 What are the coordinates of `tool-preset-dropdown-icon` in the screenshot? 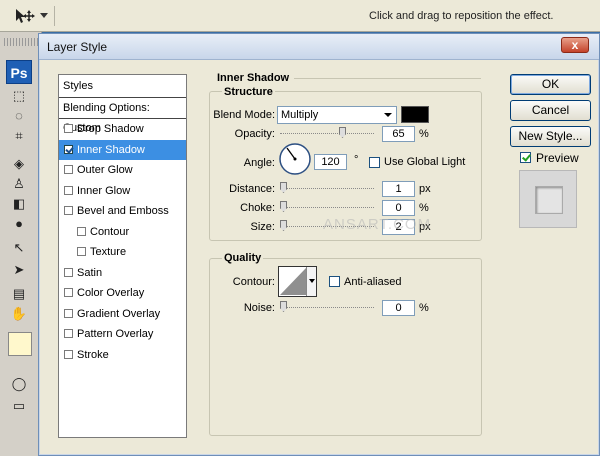 It's located at (44, 15).